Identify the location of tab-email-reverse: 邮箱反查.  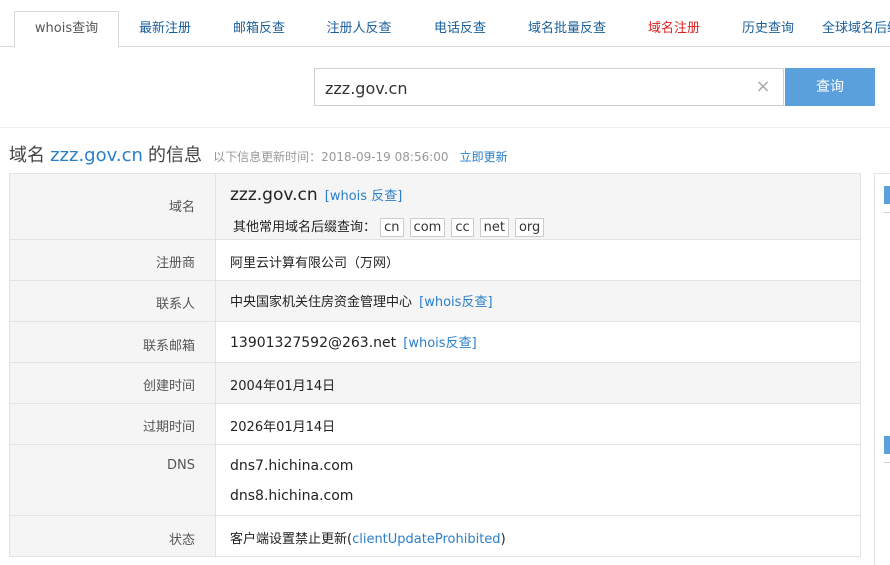
(259, 29).